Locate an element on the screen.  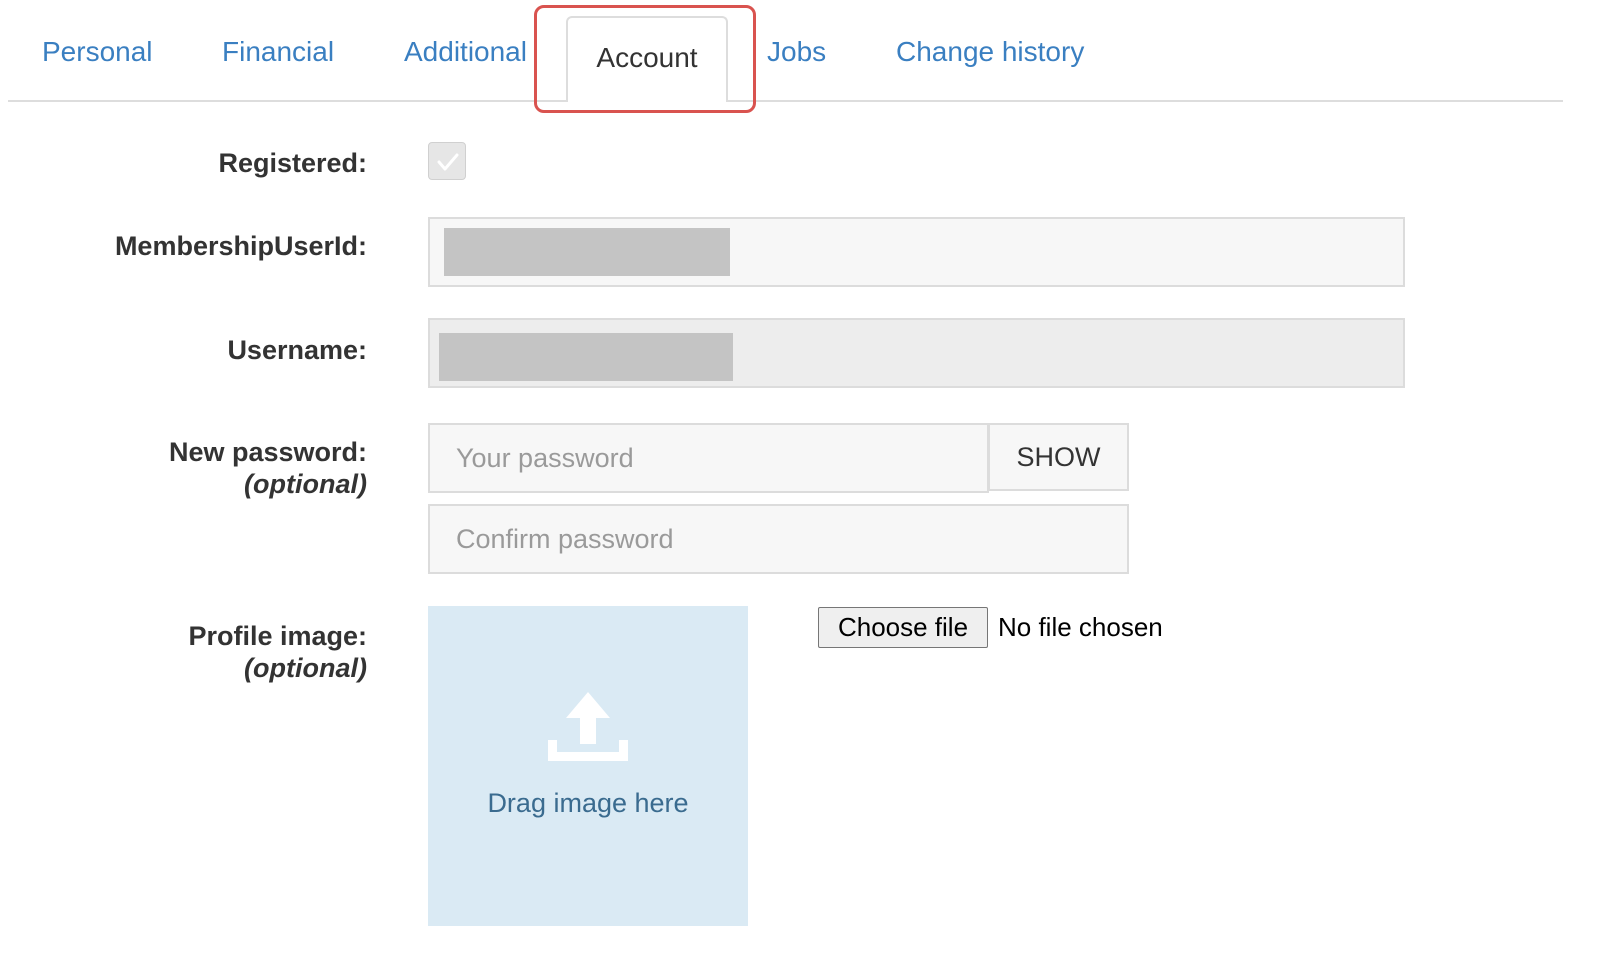
username-label: Username: is located at coordinates (297, 350).